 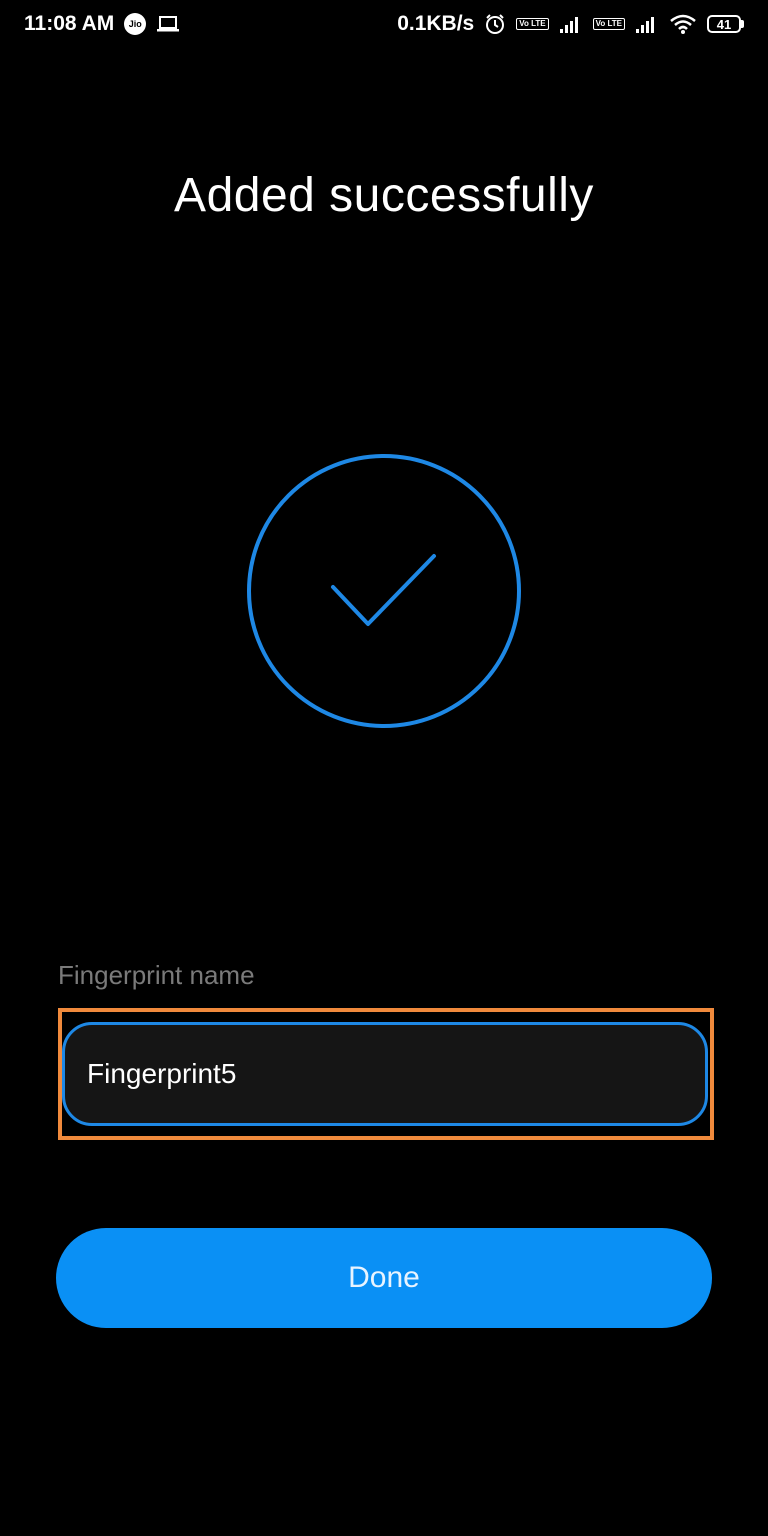 I want to click on jio-icon: Jio, so click(x=135, y=24).